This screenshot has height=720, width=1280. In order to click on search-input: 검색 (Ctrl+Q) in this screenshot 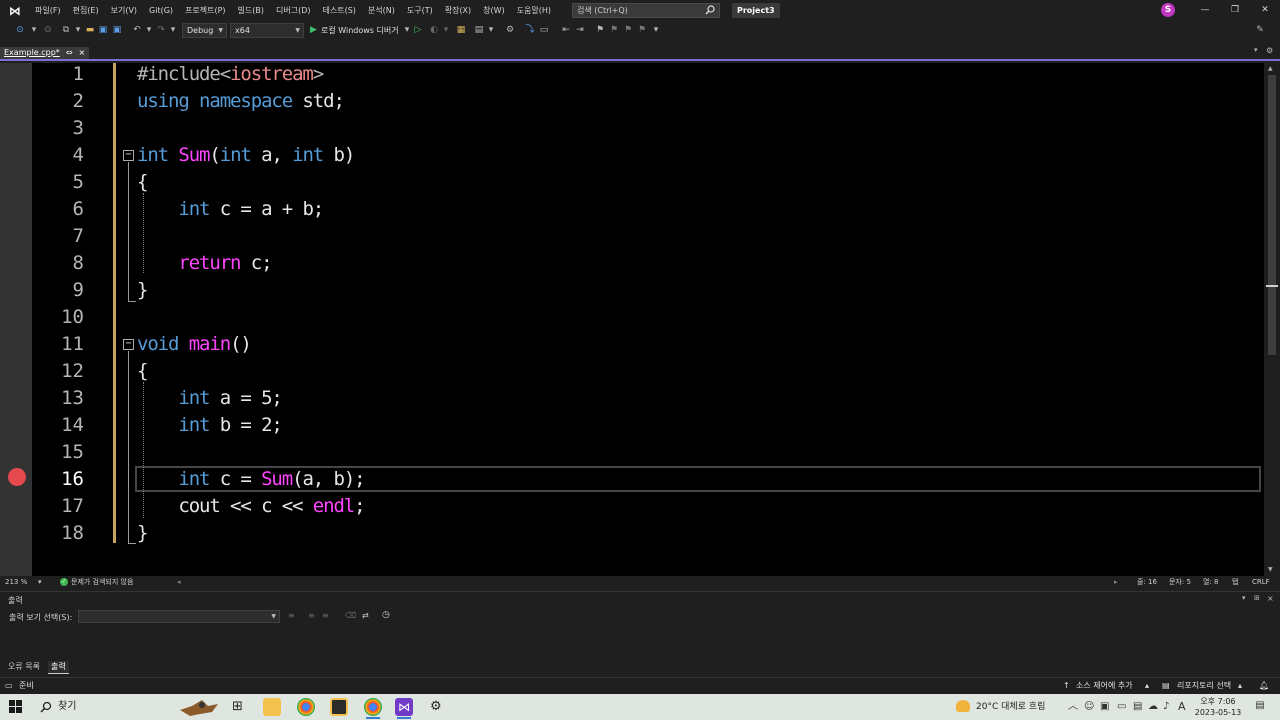, I will do `click(646, 10)`.